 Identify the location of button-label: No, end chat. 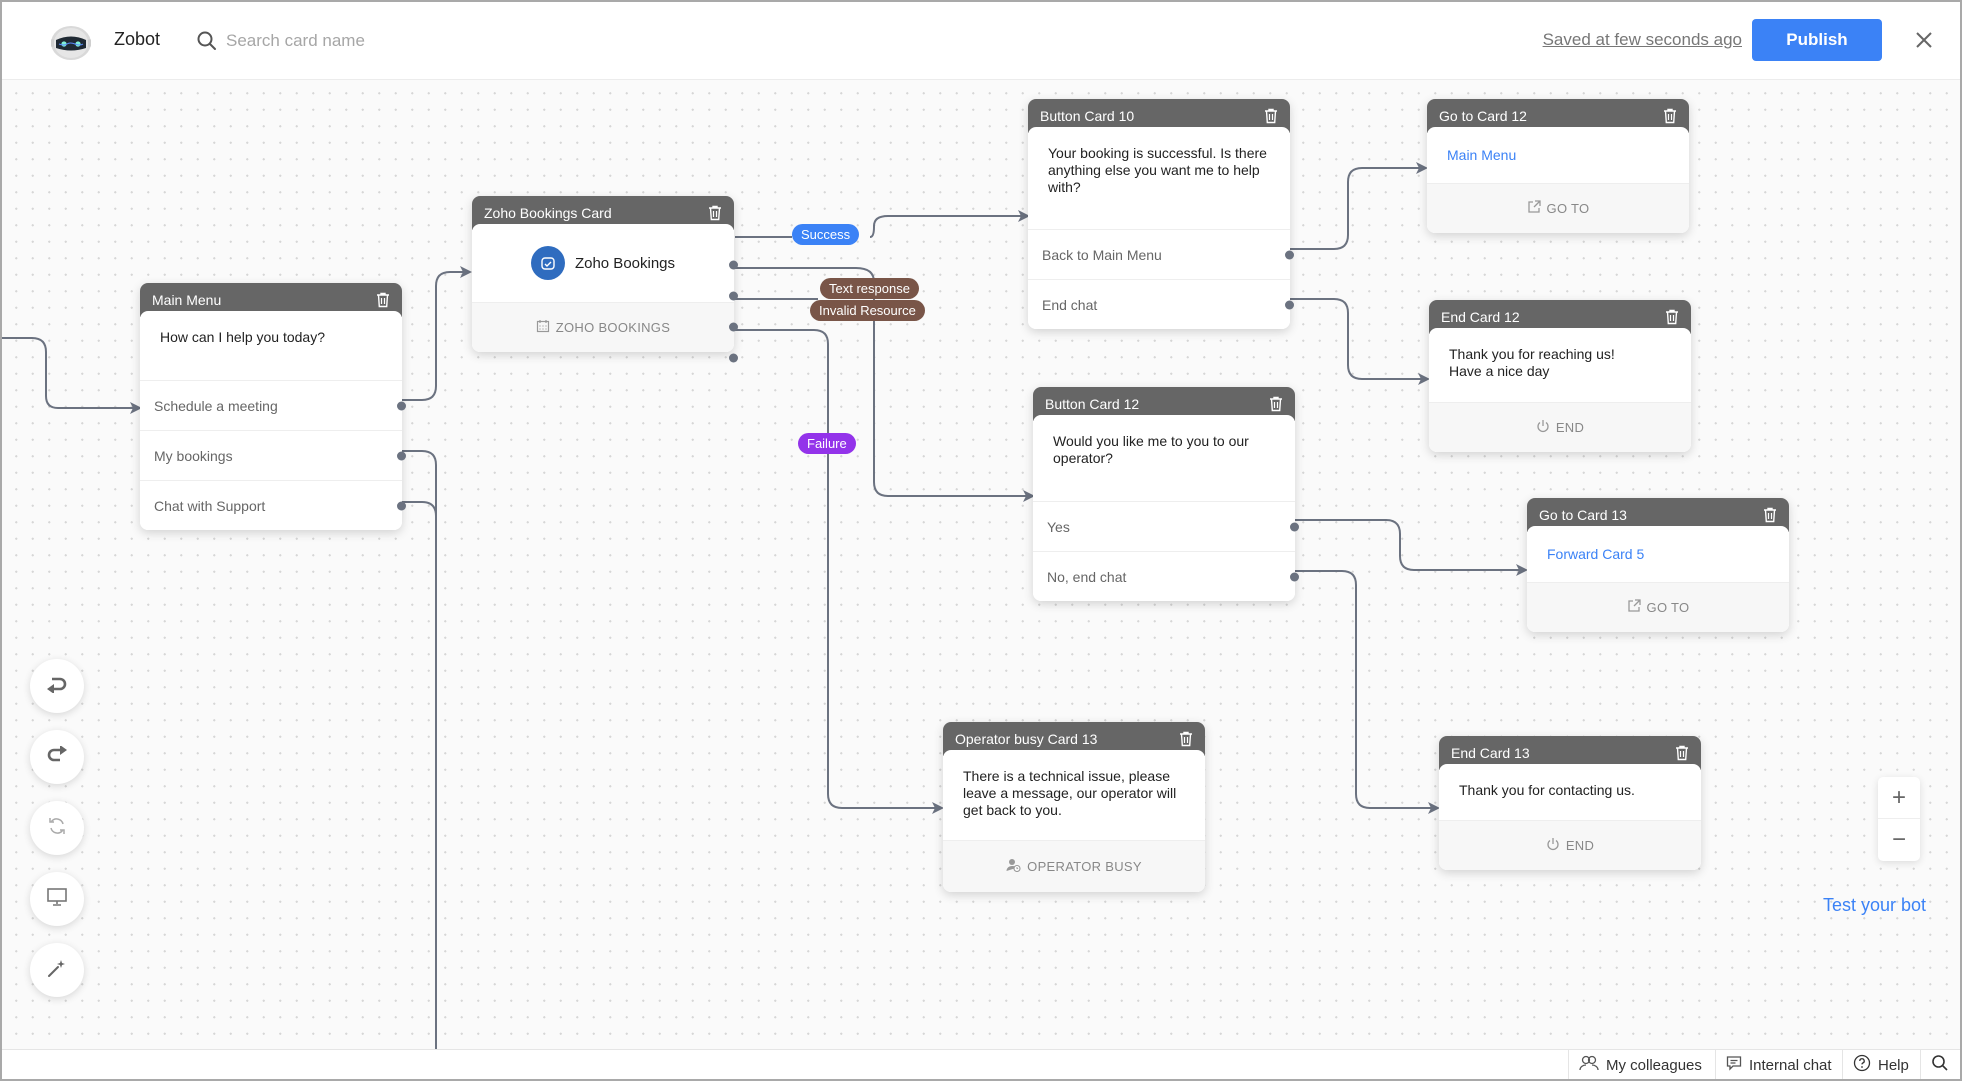
(1087, 576).